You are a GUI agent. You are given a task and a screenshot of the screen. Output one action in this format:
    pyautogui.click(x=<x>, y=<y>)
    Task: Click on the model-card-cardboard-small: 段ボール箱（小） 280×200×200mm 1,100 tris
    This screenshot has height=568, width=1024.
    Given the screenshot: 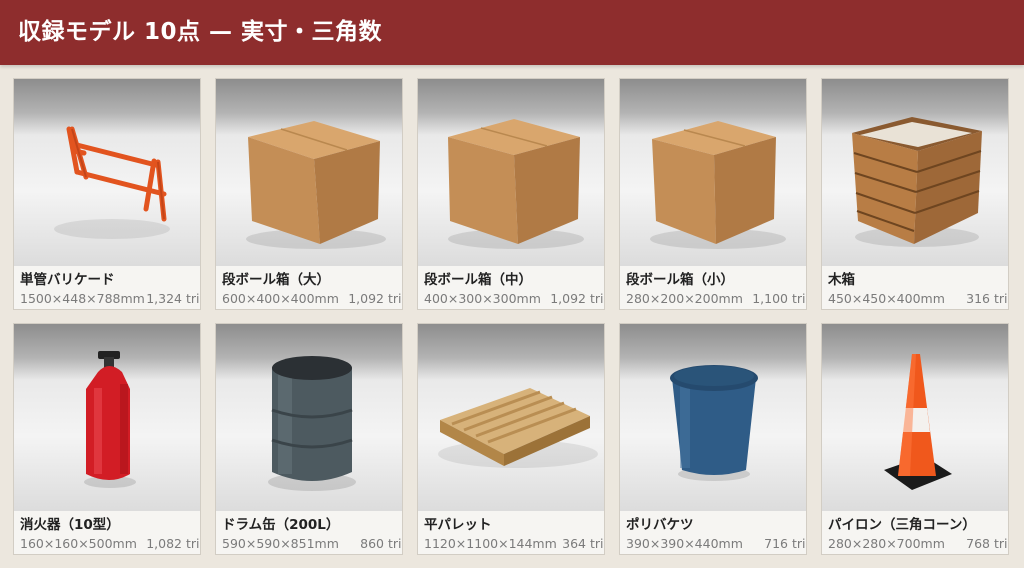 What is the action you would take?
    pyautogui.click(x=713, y=194)
    